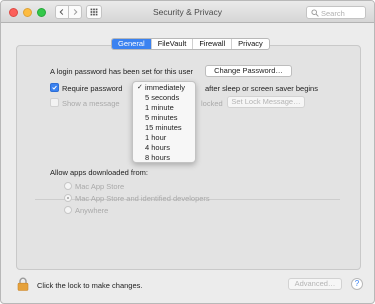 The width and height of the screenshot is (375, 304). Describe the element at coordinates (68, 210) in the screenshot. I see `radio-anywhere` at that location.